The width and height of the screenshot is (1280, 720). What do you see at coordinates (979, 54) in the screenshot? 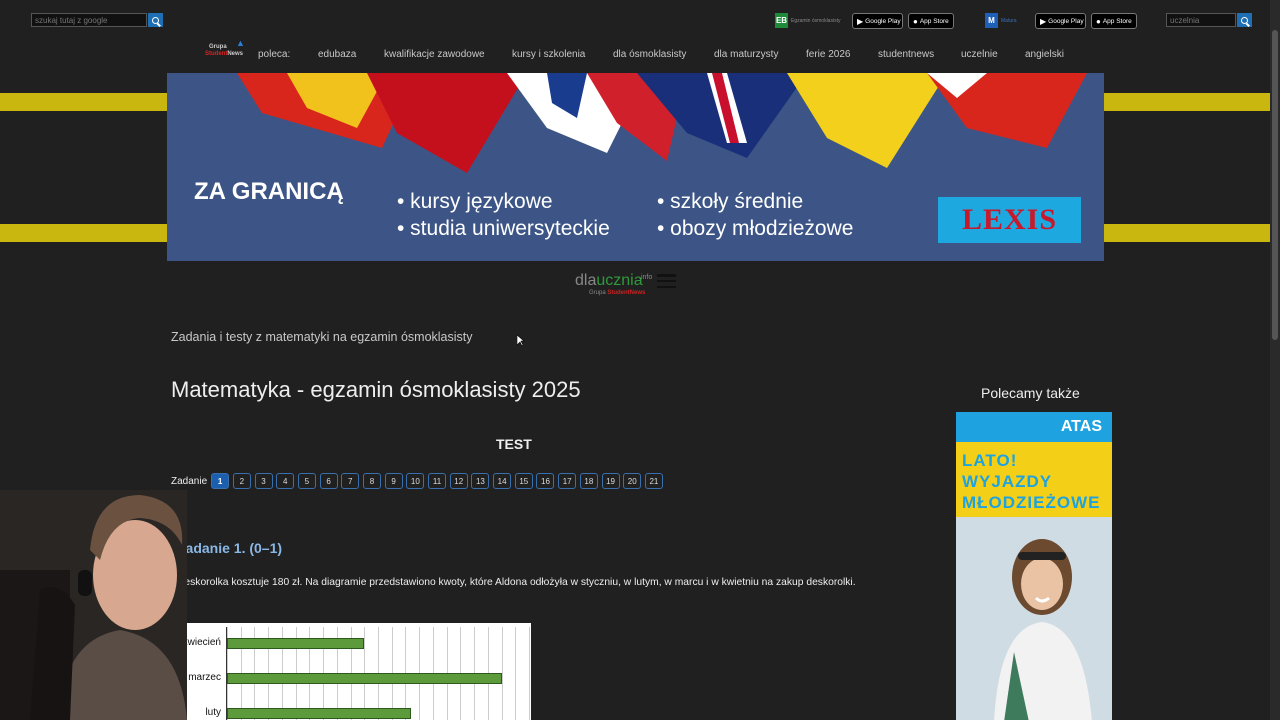
I see `nav-item-uczelnie: uczelnie` at bounding box center [979, 54].